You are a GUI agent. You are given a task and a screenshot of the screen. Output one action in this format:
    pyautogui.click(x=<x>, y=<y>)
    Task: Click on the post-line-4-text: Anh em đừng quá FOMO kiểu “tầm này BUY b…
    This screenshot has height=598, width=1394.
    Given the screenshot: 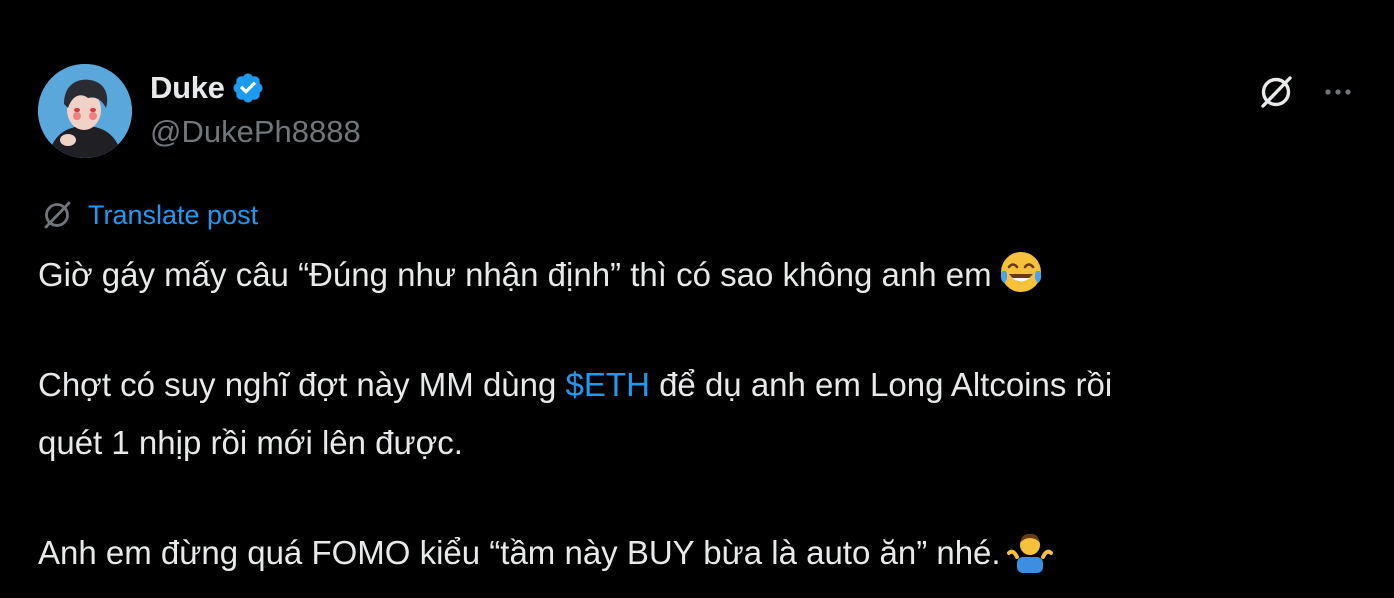 What is the action you would take?
    pyautogui.click(x=519, y=552)
    